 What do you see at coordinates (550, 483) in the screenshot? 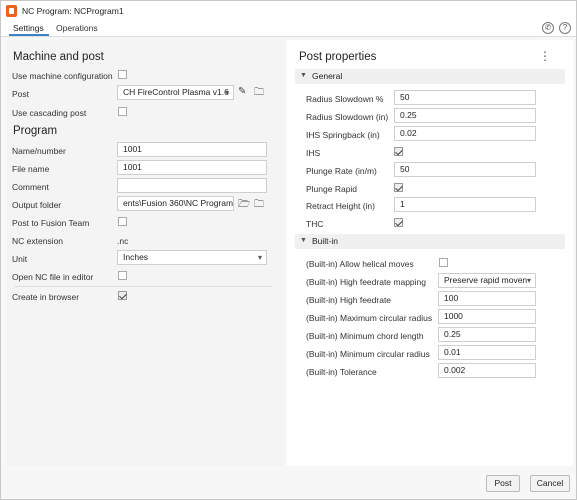
I see `cancel-button: Cancel` at bounding box center [550, 483].